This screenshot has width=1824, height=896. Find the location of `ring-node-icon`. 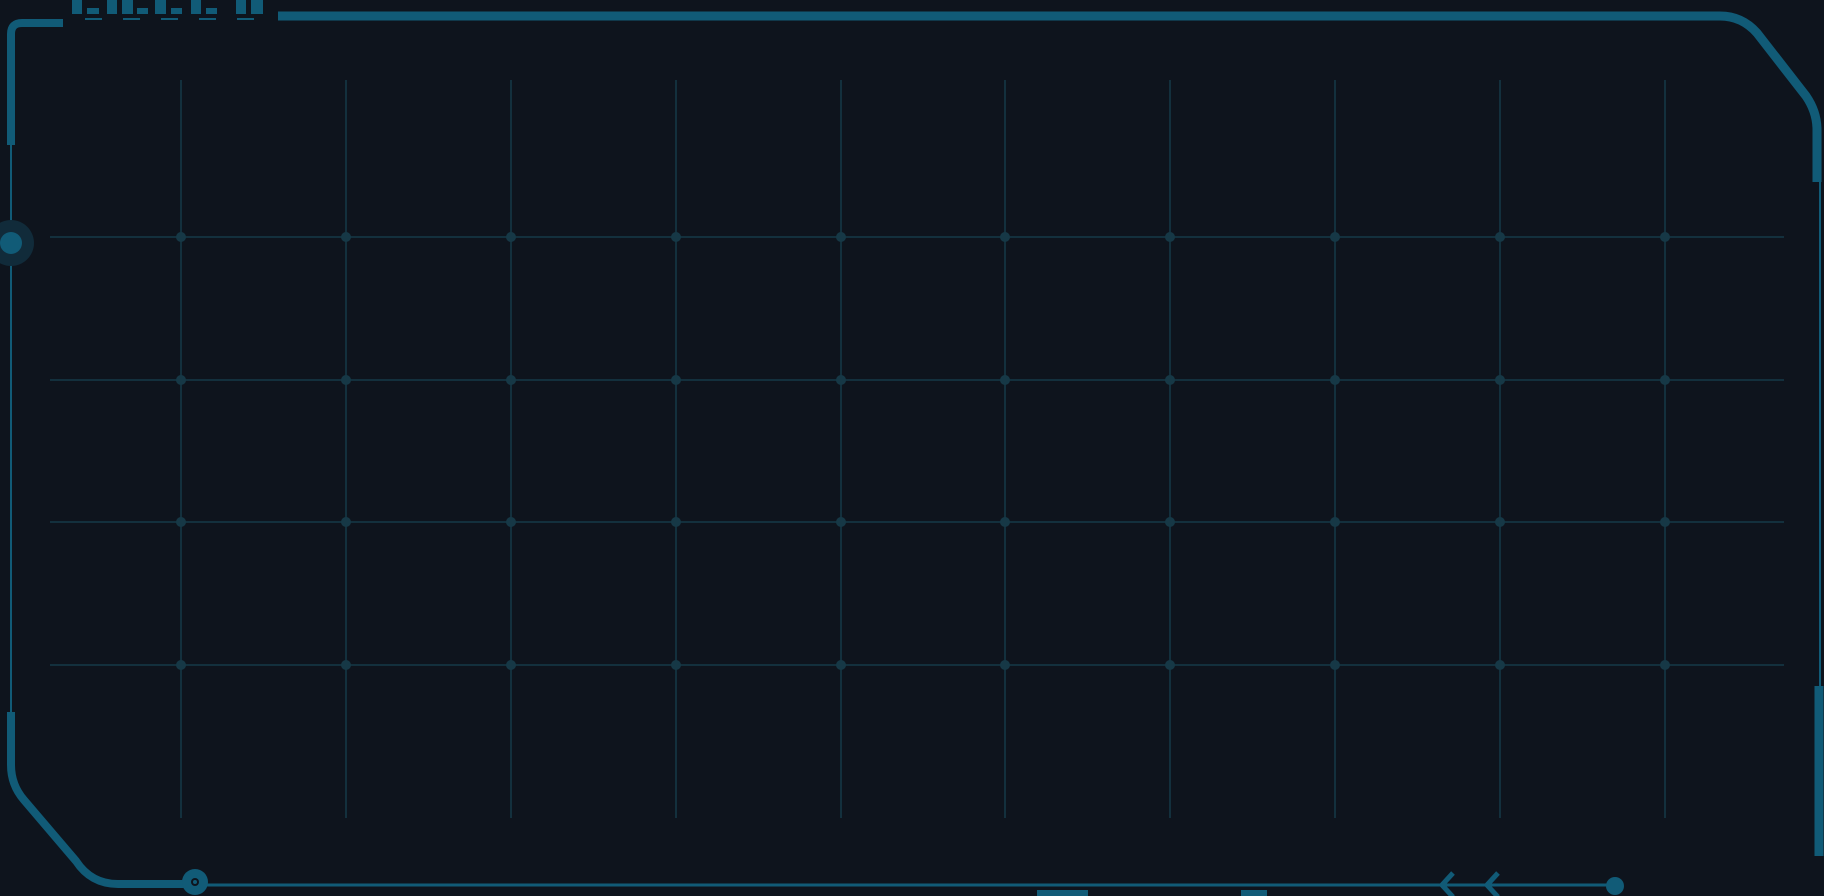

ring-node-icon is located at coordinates (195, 882).